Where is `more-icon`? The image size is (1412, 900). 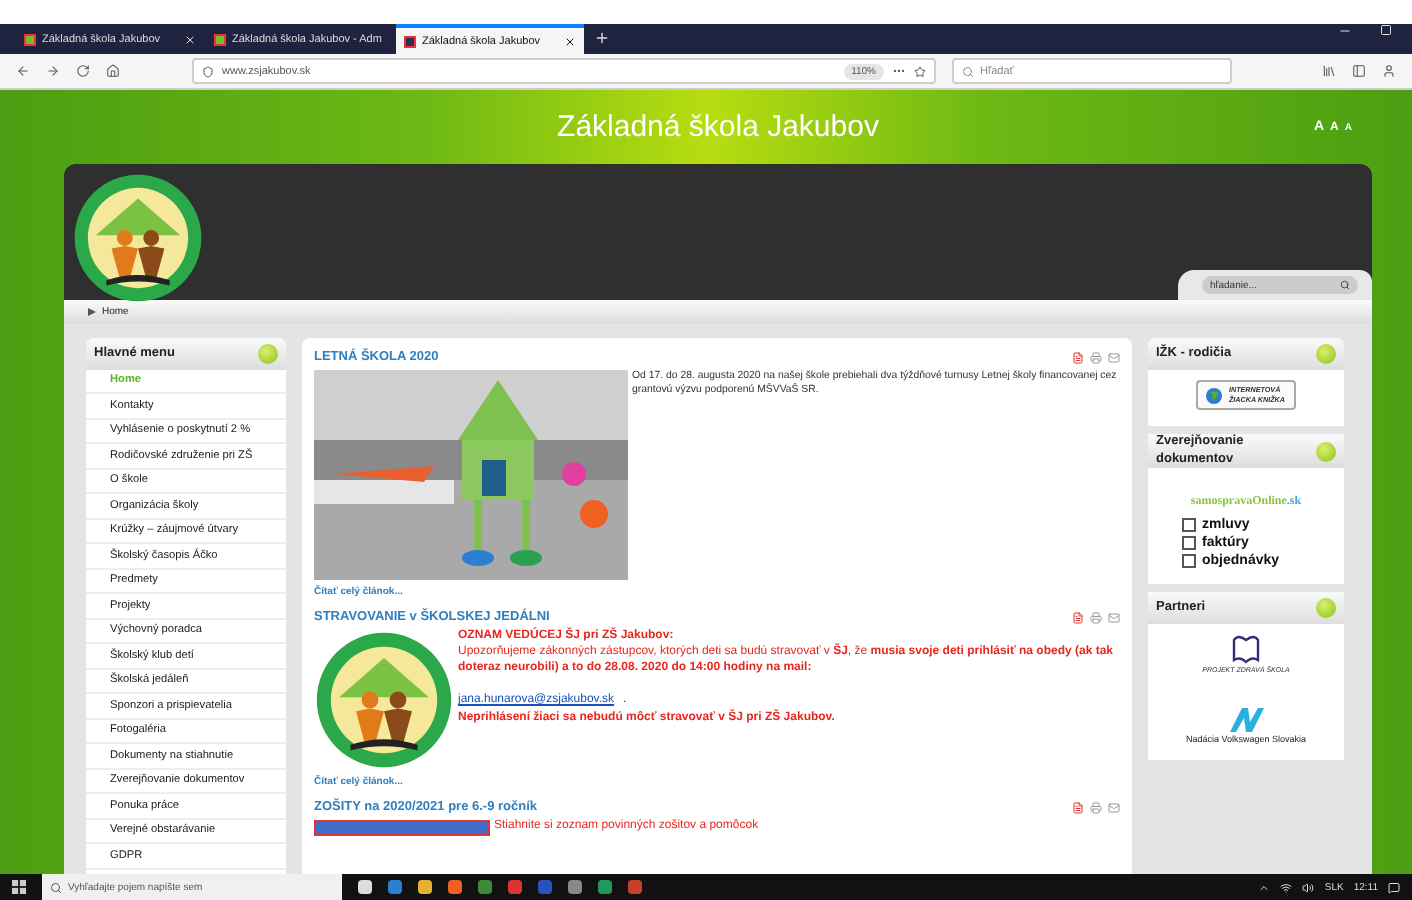 more-icon is located at coordinates (899, 71).